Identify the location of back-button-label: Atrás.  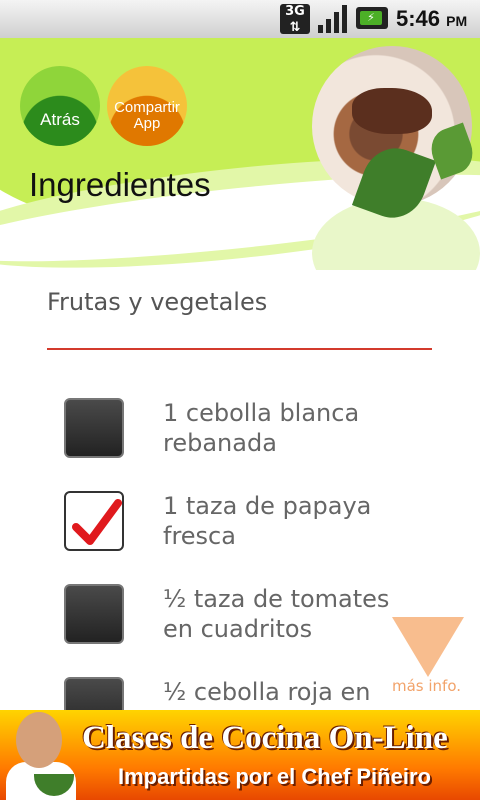
(60, 119).